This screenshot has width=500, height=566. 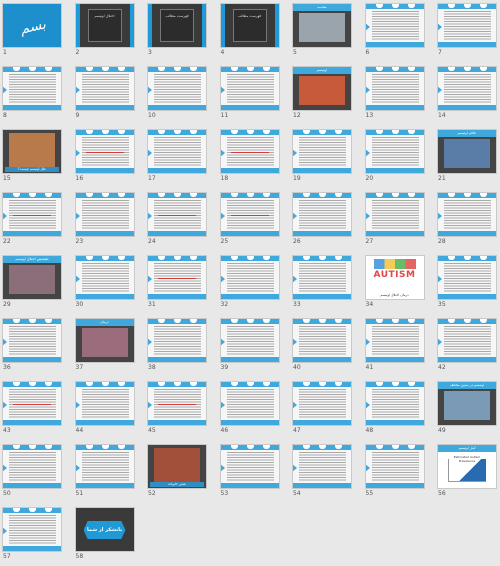 I want to click on slide-thumbnail-55: 55, so click(x=394, y=473).